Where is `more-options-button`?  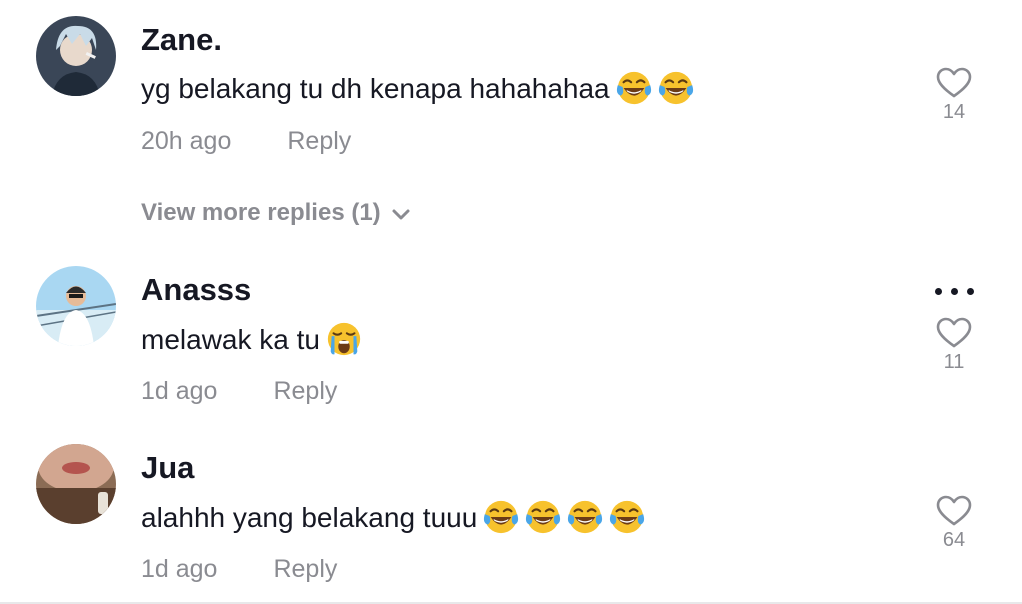 more-options-button is located at coordinates (955, 291).